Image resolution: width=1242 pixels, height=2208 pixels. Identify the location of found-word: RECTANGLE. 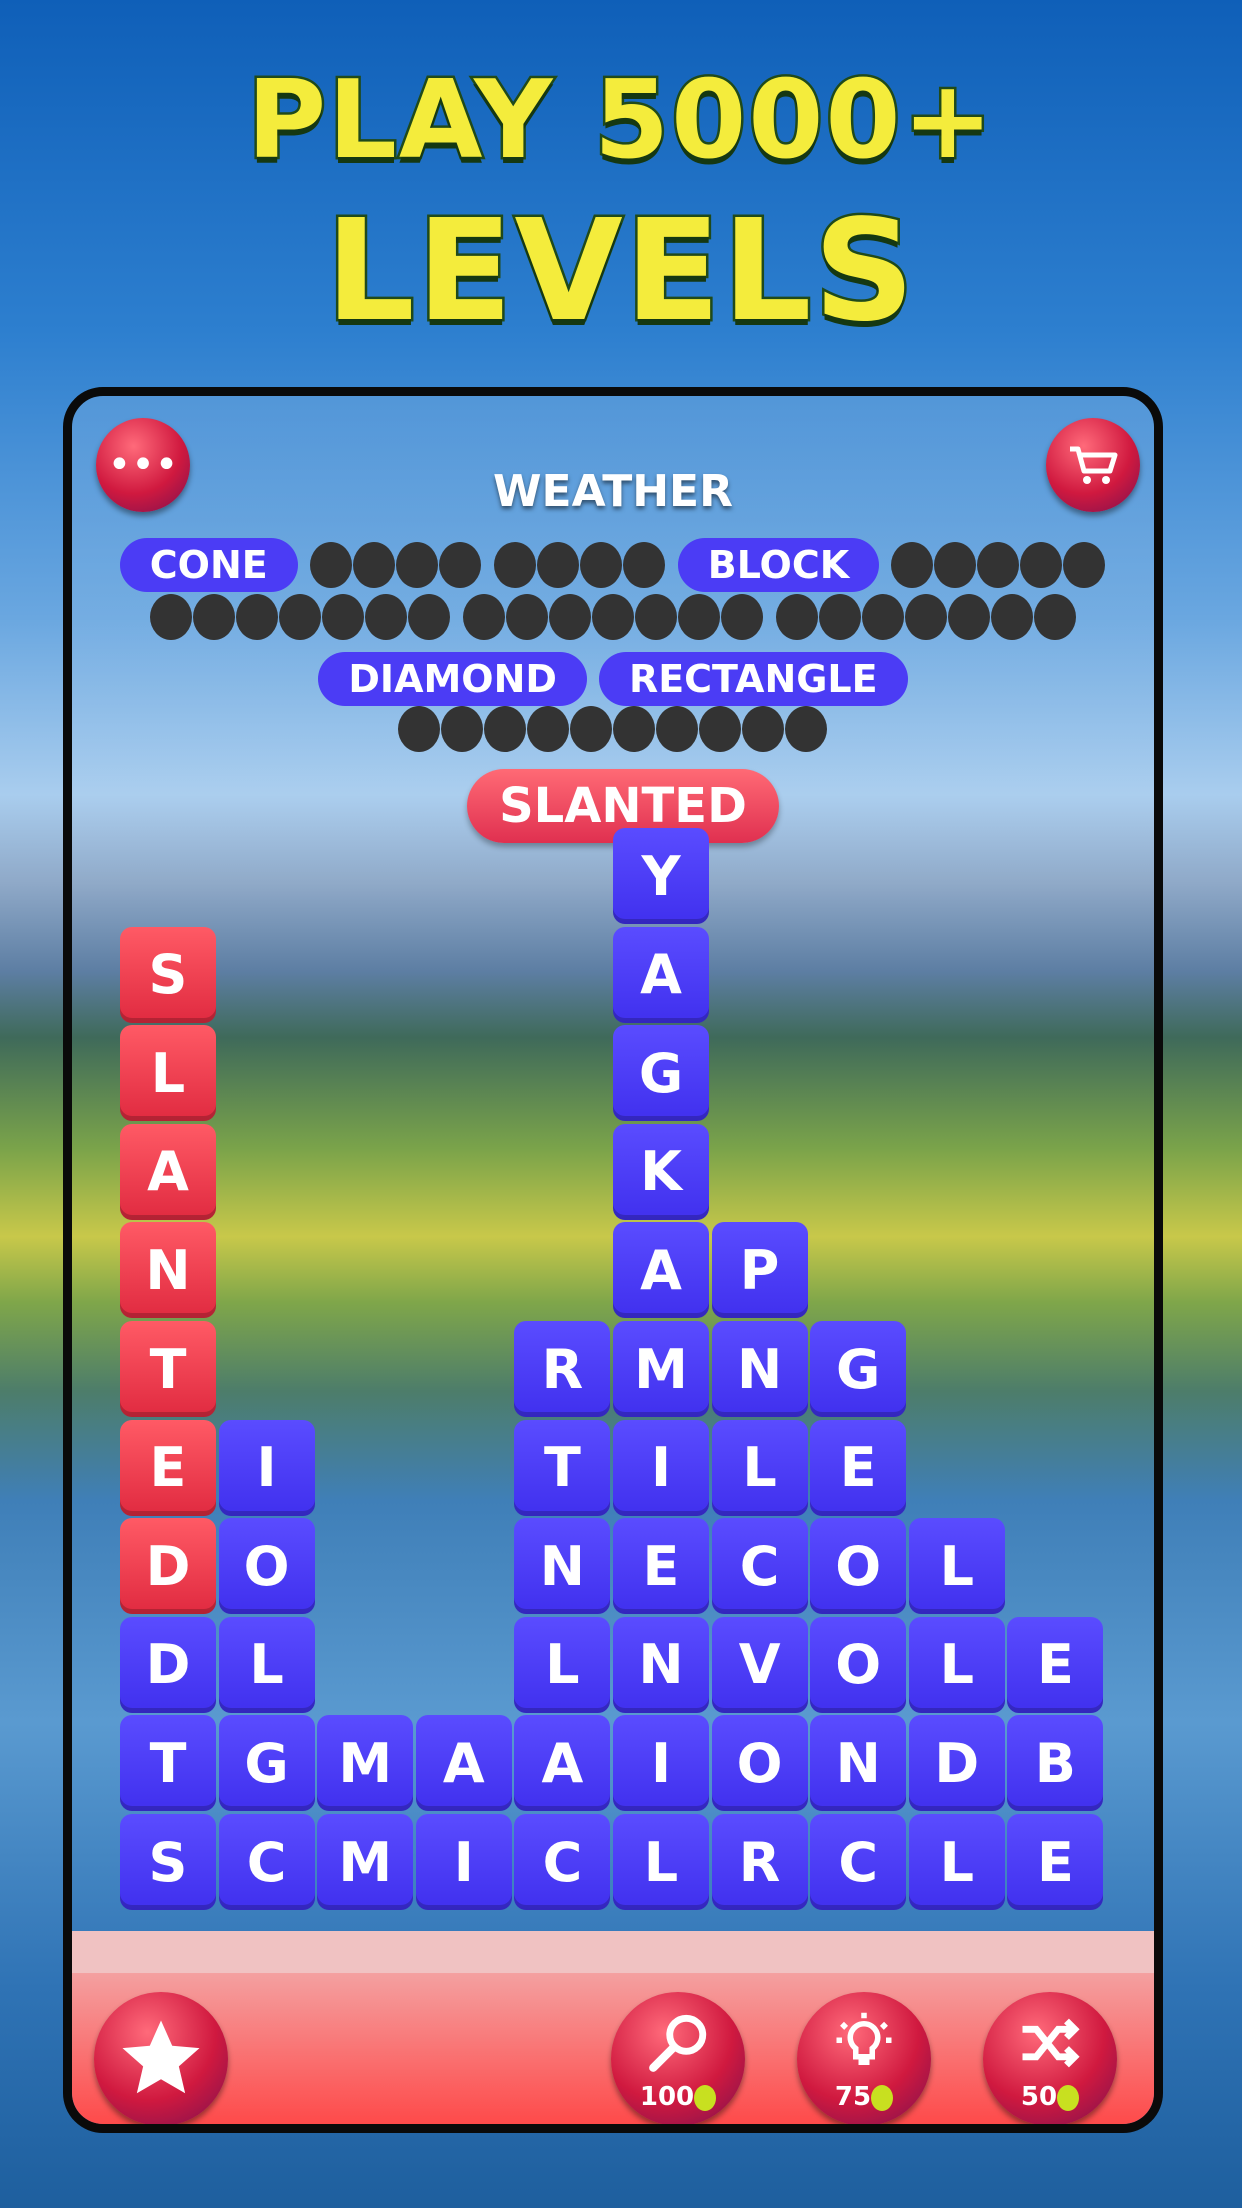
(753, 679).